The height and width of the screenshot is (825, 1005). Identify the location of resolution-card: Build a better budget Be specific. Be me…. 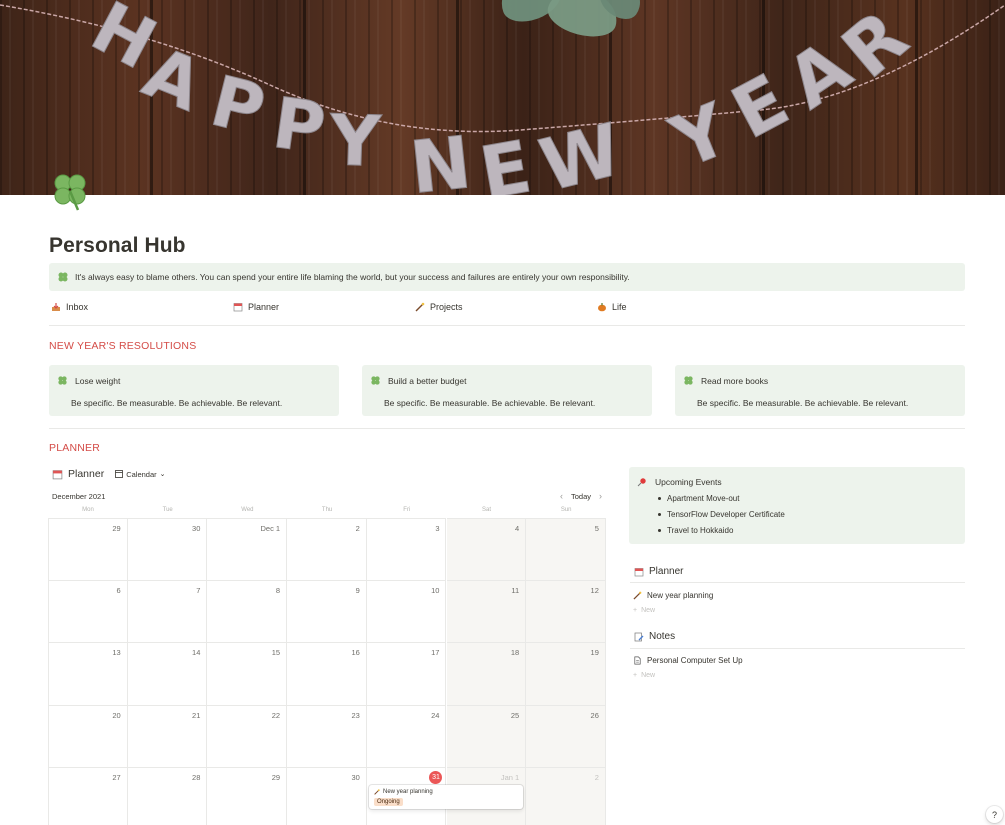
(507, 390).